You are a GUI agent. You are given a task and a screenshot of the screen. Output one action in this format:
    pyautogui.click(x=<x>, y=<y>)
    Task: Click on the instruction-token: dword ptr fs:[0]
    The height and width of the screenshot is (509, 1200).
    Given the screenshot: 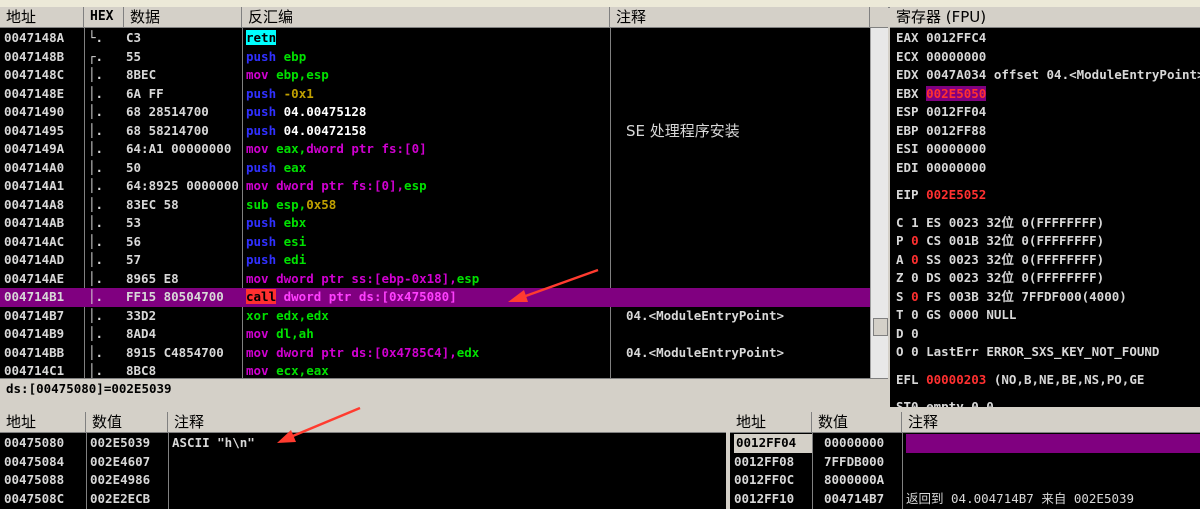 What is the action you would take?
    pyautogui.click(x=366, y=148)
    